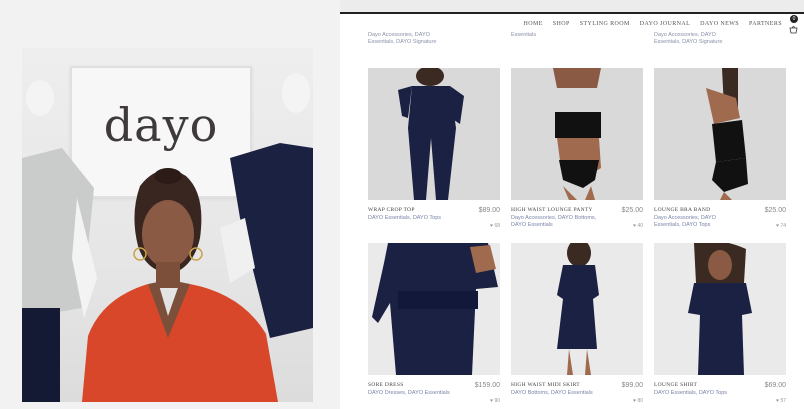  I want to click on like-count-value: 90, so click(497, 401).